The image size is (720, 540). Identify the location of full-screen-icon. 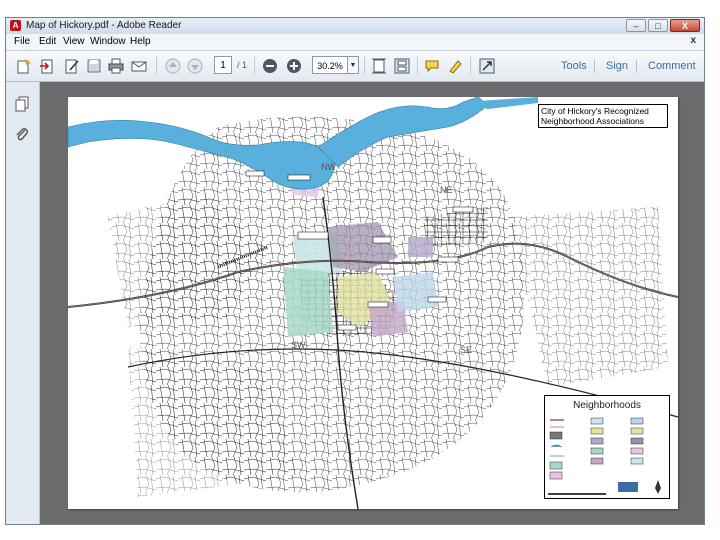
(487, 66).